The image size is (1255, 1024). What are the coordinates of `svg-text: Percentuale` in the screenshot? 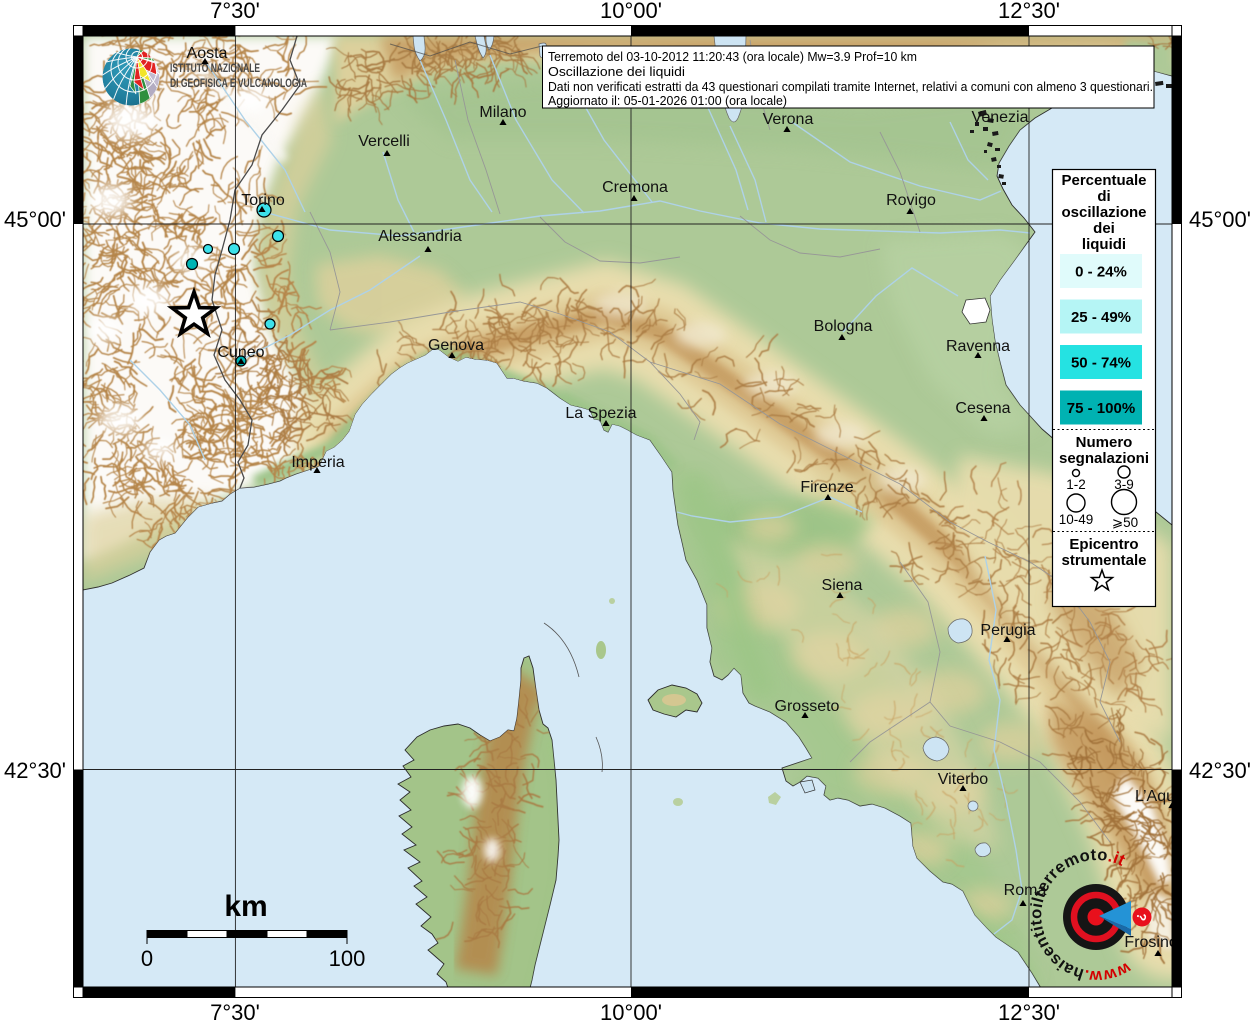 It's located at (1103, 180).